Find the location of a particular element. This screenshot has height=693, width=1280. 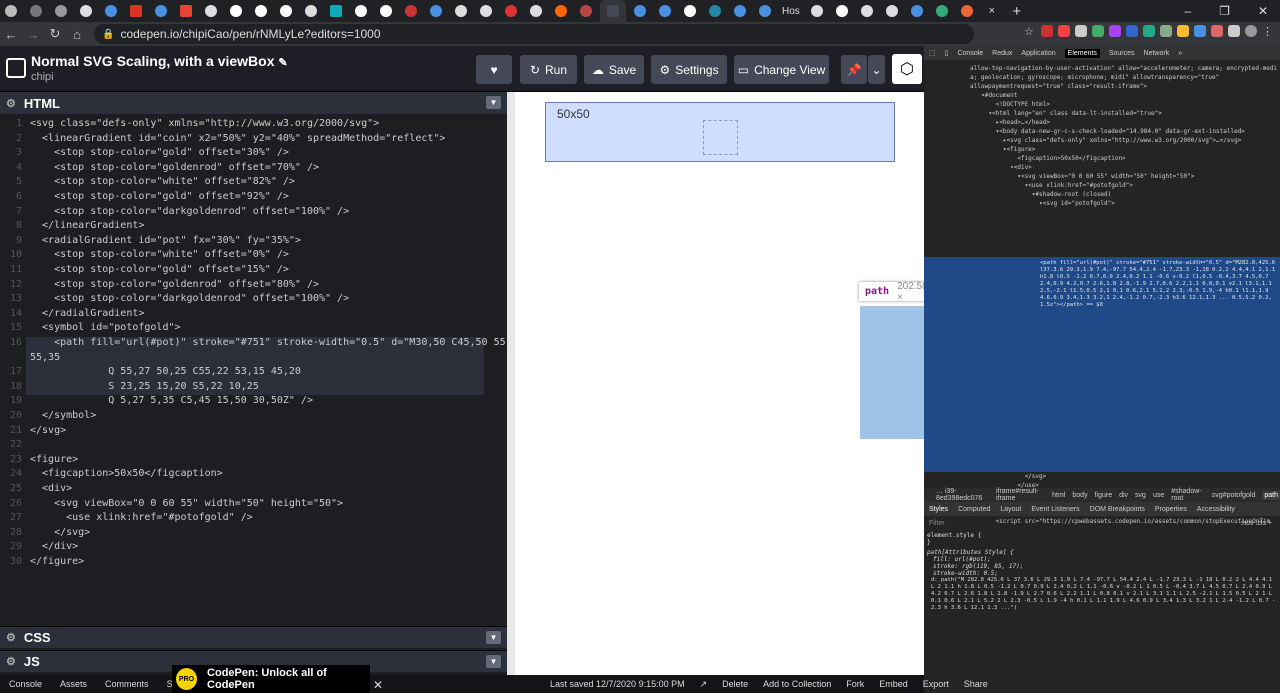

tab-active is located at coordinates (613, 11).